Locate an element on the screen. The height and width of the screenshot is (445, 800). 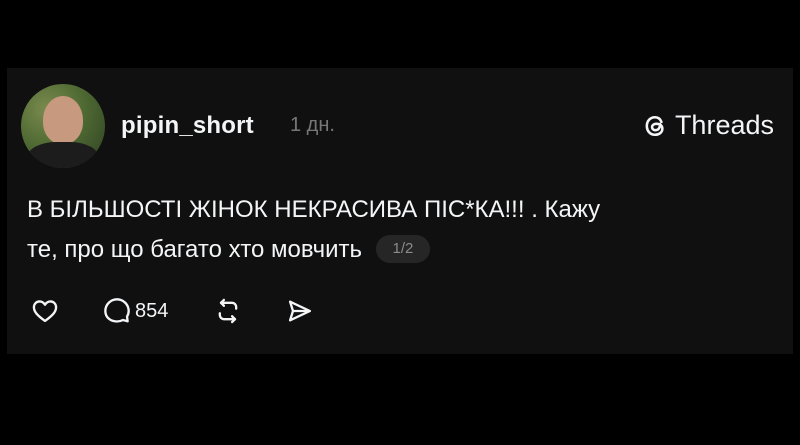
post-text-line-2: те, про що багато хто мовчить 1/2 is located at coordinates (397, 250).